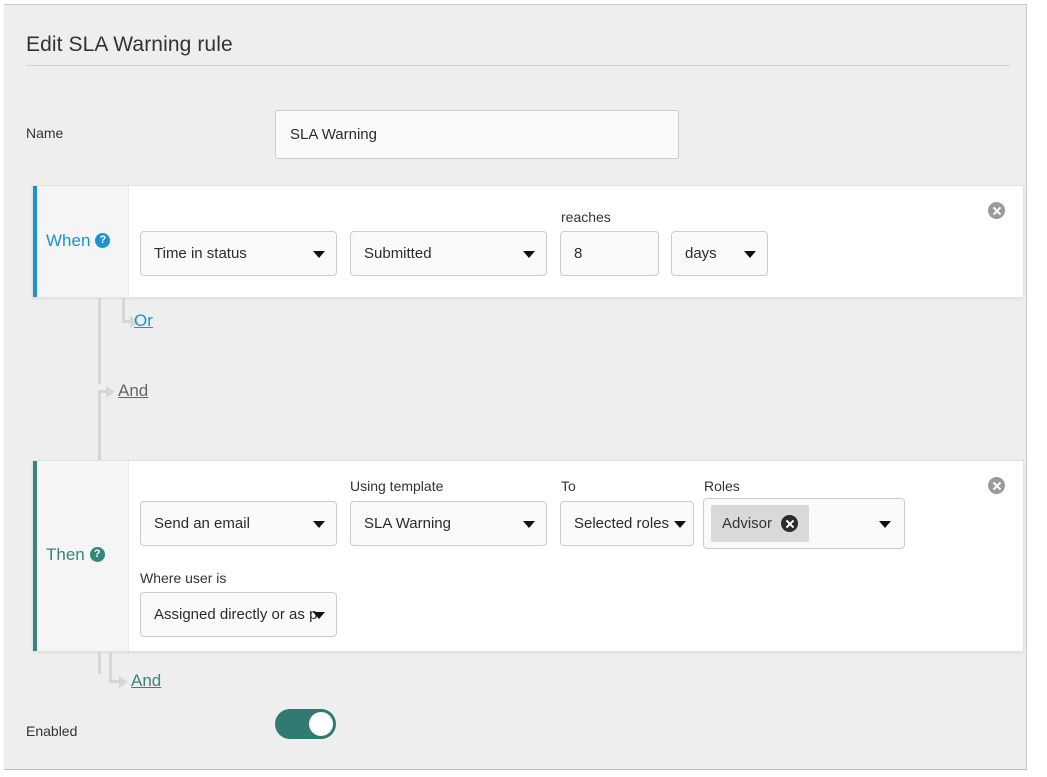 This screenshot has height=777, width=1047. What do you see at coordinates (719, 253) in the screenshot?
I see `when-unit-select: days` at bounding box center [719, 253].